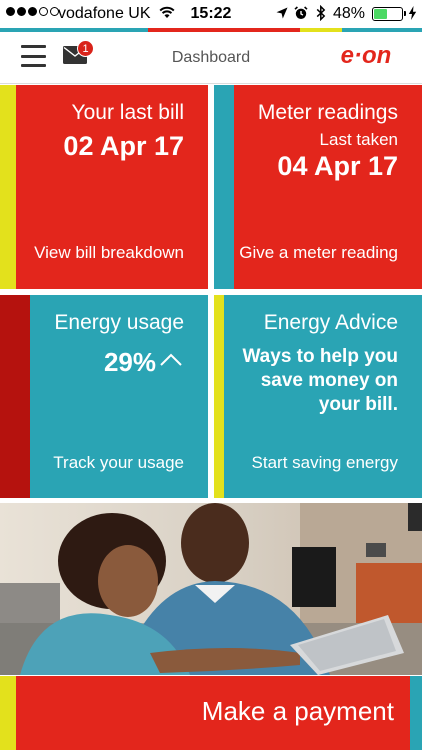  I want to click on eon-logo: e·on, so click(366, 56).